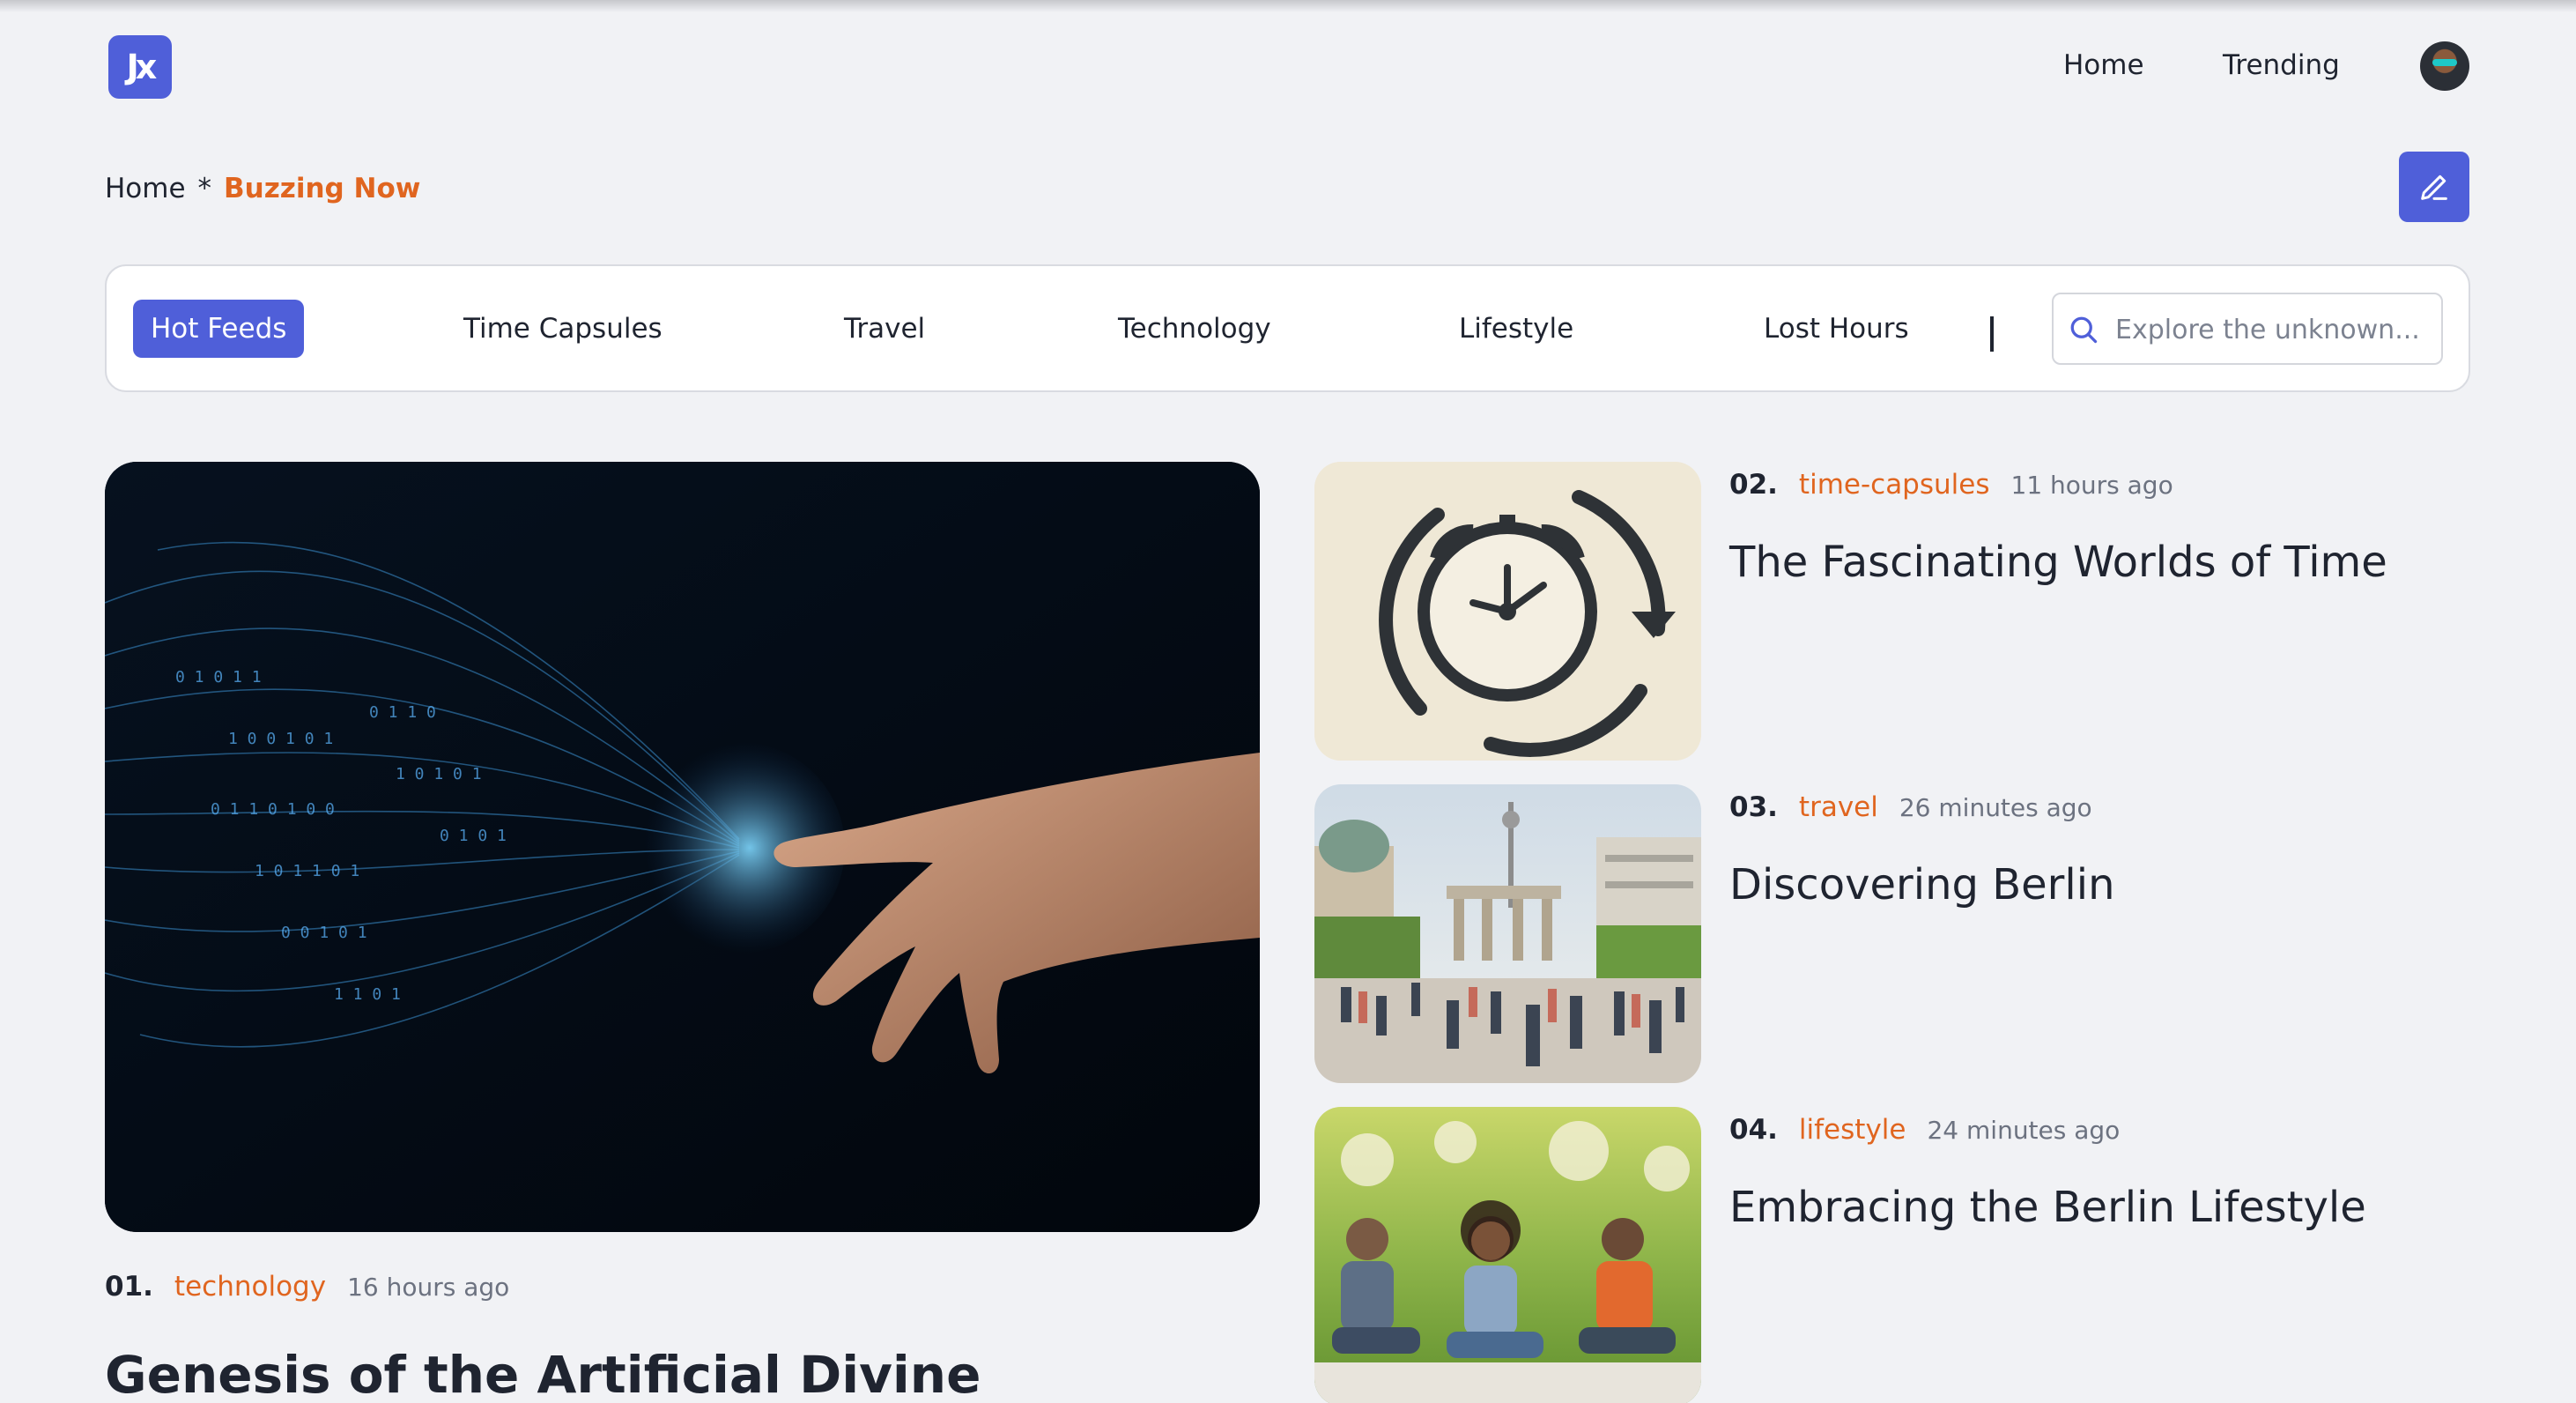 This screenshot has height=1403, width=2576. What do you see at coordinates (250, 1287) in the screenshot?
I see `featured-category-link: technology` at bounding box center [250, 1287].